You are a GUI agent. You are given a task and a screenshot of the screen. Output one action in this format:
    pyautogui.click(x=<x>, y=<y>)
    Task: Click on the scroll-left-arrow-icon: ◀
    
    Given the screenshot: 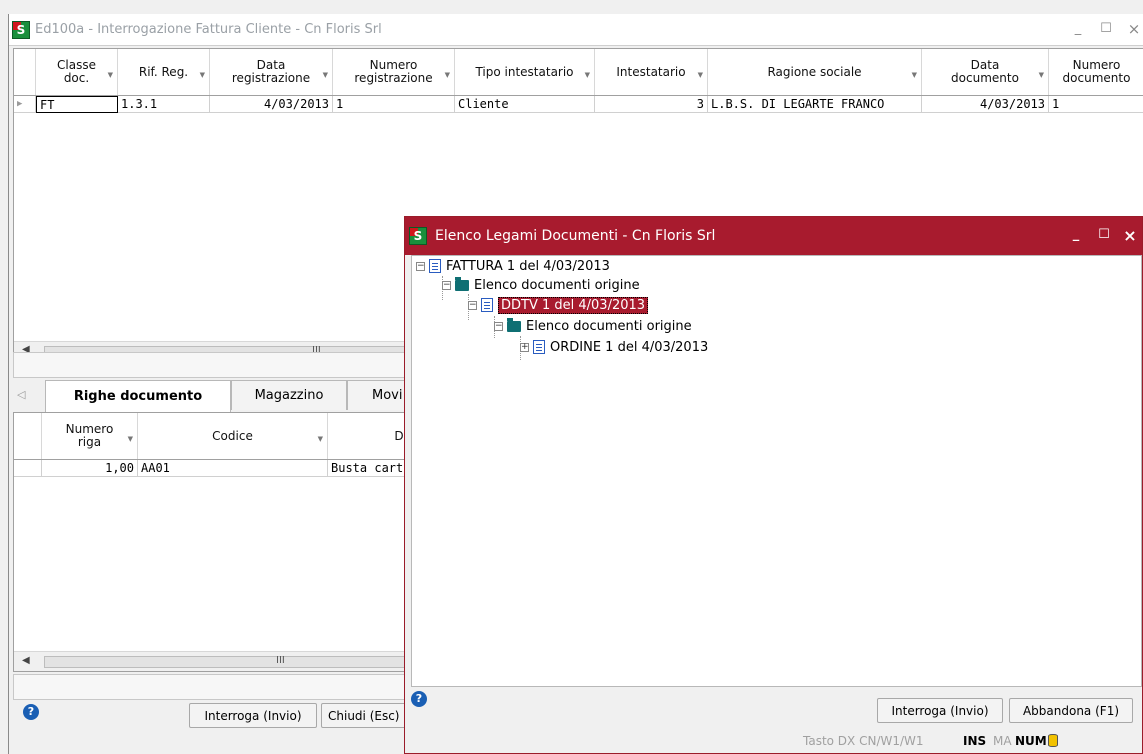 What is the action you would take?
    pyautogui.click(x=26, y=660)
    